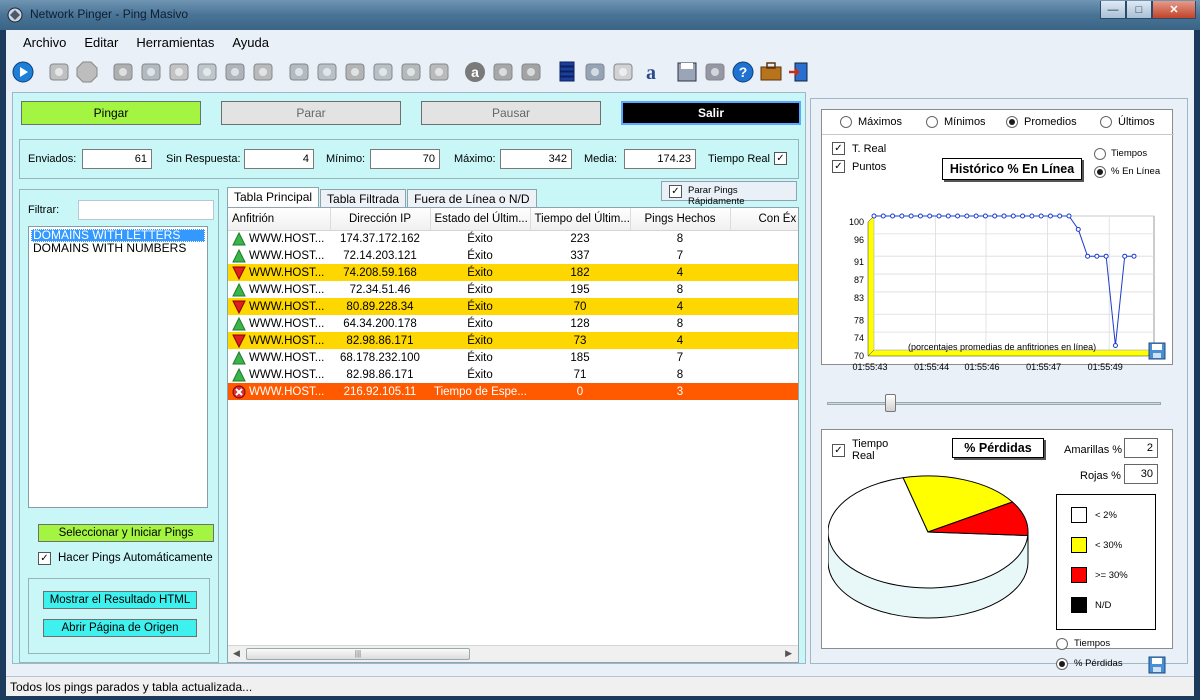 This screenshot has width=1200, height=700. I want to click on tree-icon, so click(299, 72).